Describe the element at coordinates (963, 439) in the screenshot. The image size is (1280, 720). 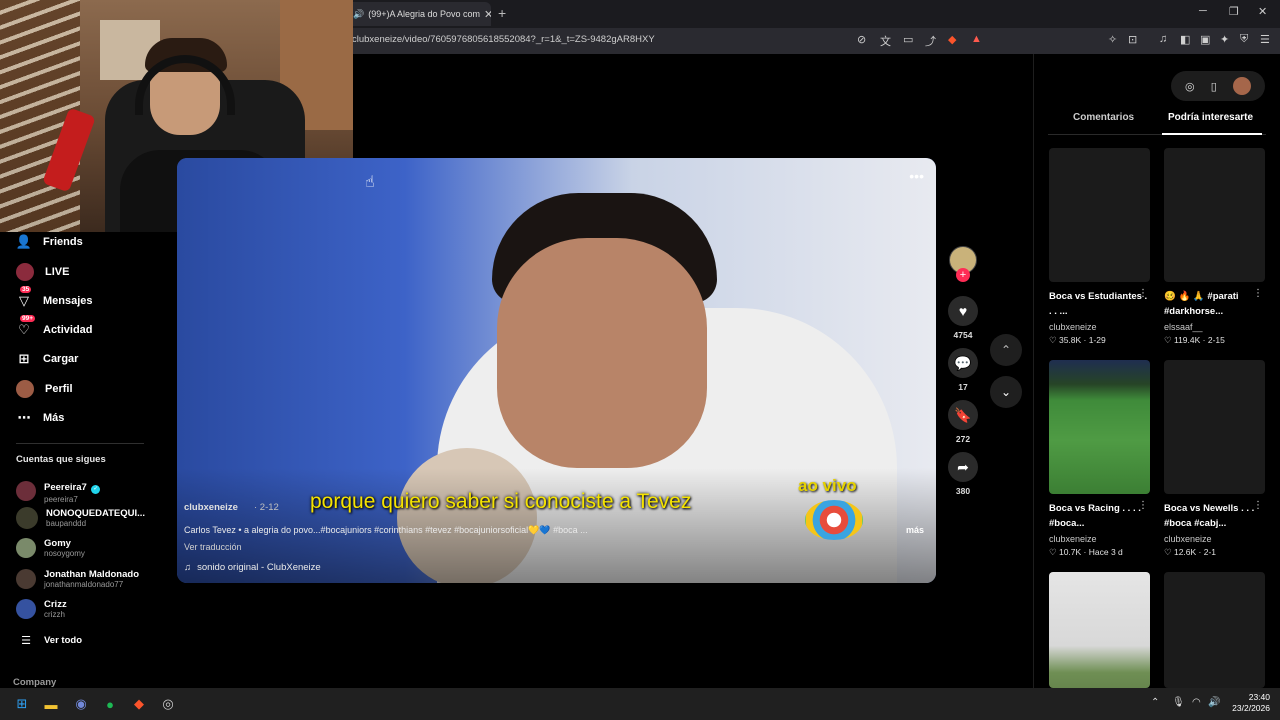
I see `save-count: 272` at that location.